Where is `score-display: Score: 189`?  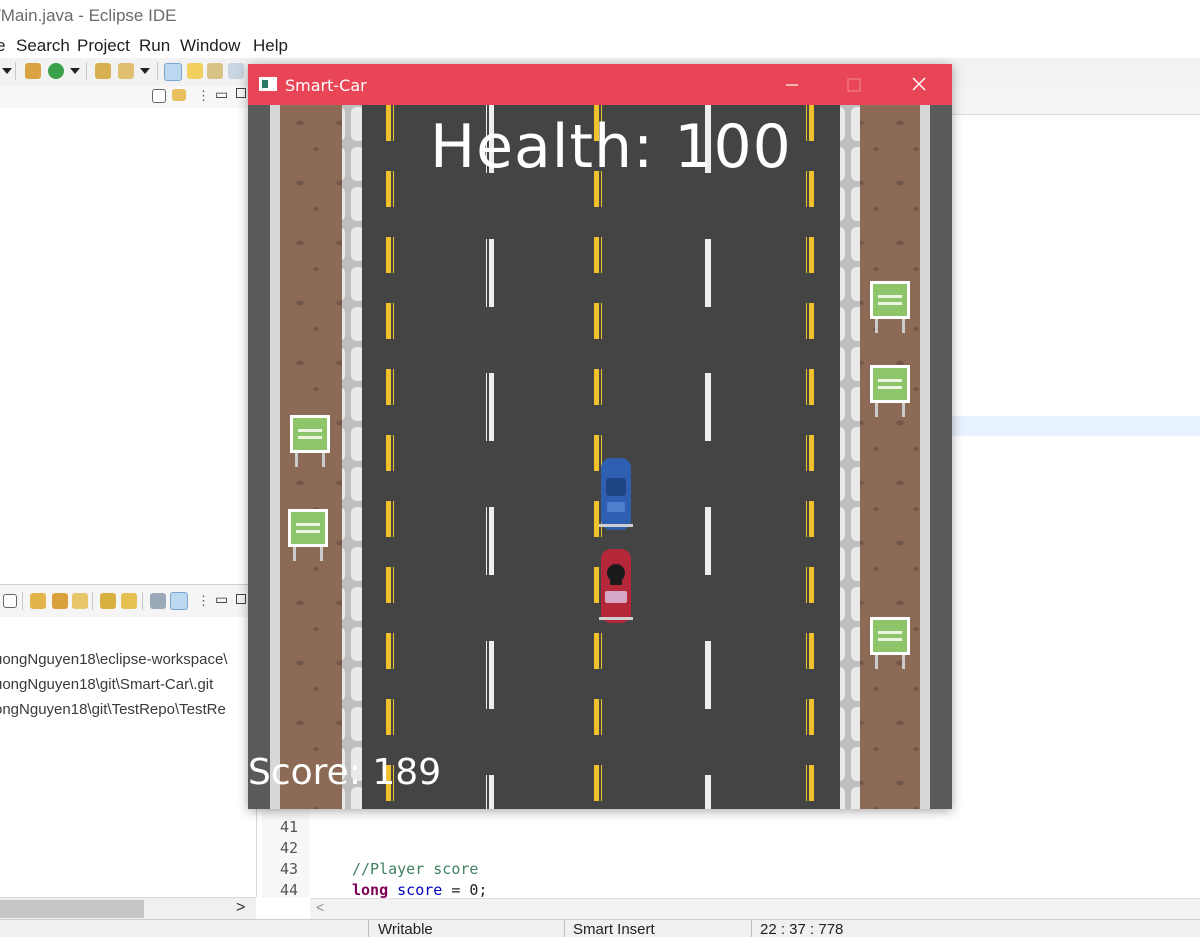
score-display: Score: 189 is located at coordinates (345, 772).